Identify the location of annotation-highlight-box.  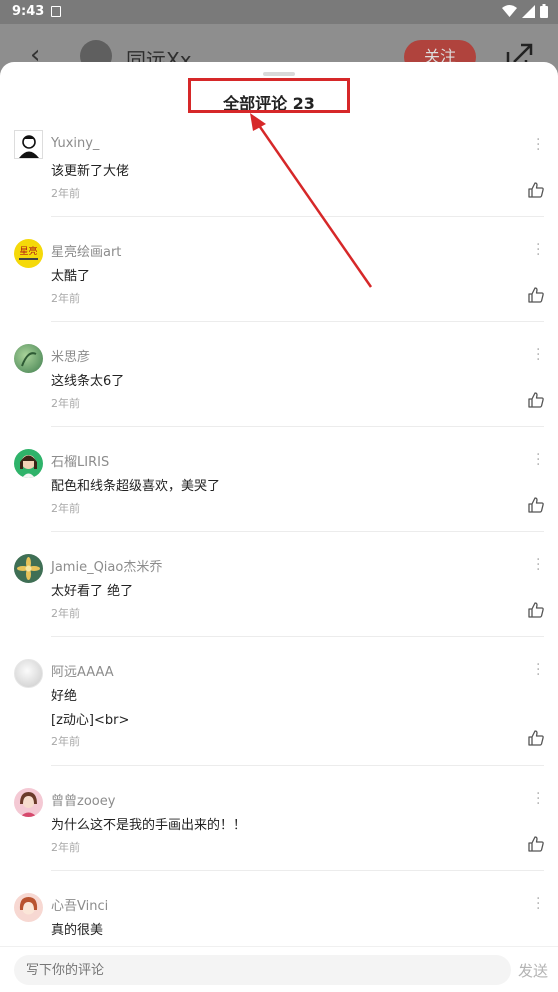
(269, 95).